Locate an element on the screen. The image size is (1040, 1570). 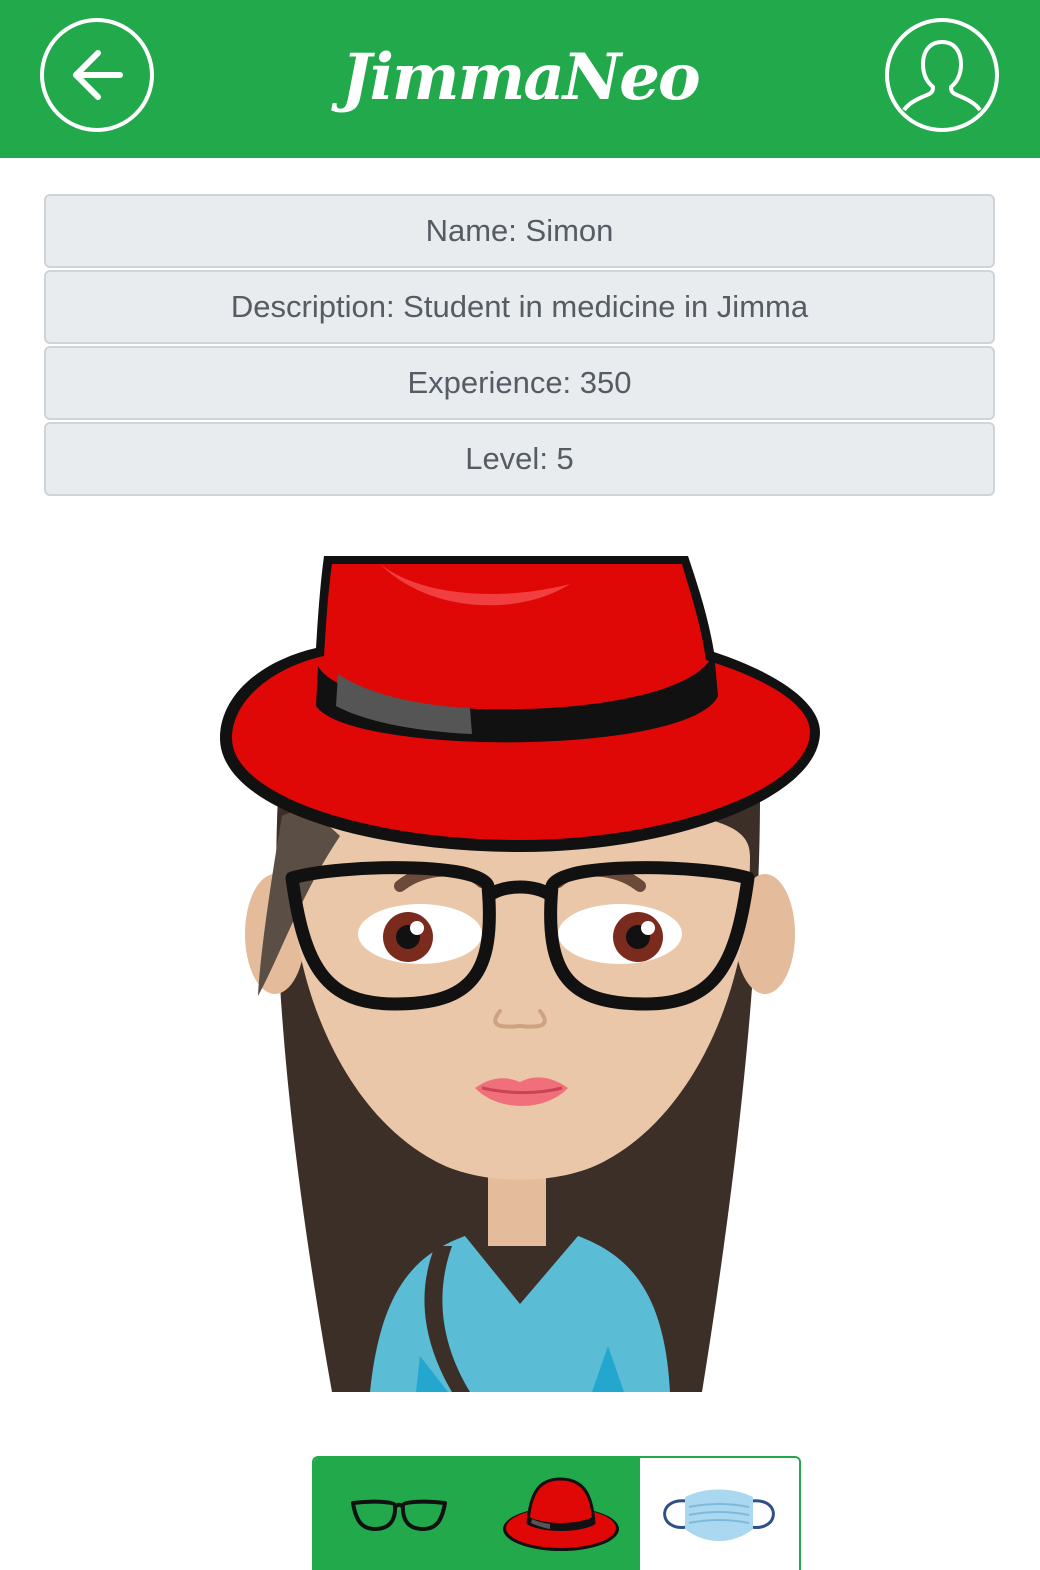
red-hat-icon is located at coordinates (561, 1514).